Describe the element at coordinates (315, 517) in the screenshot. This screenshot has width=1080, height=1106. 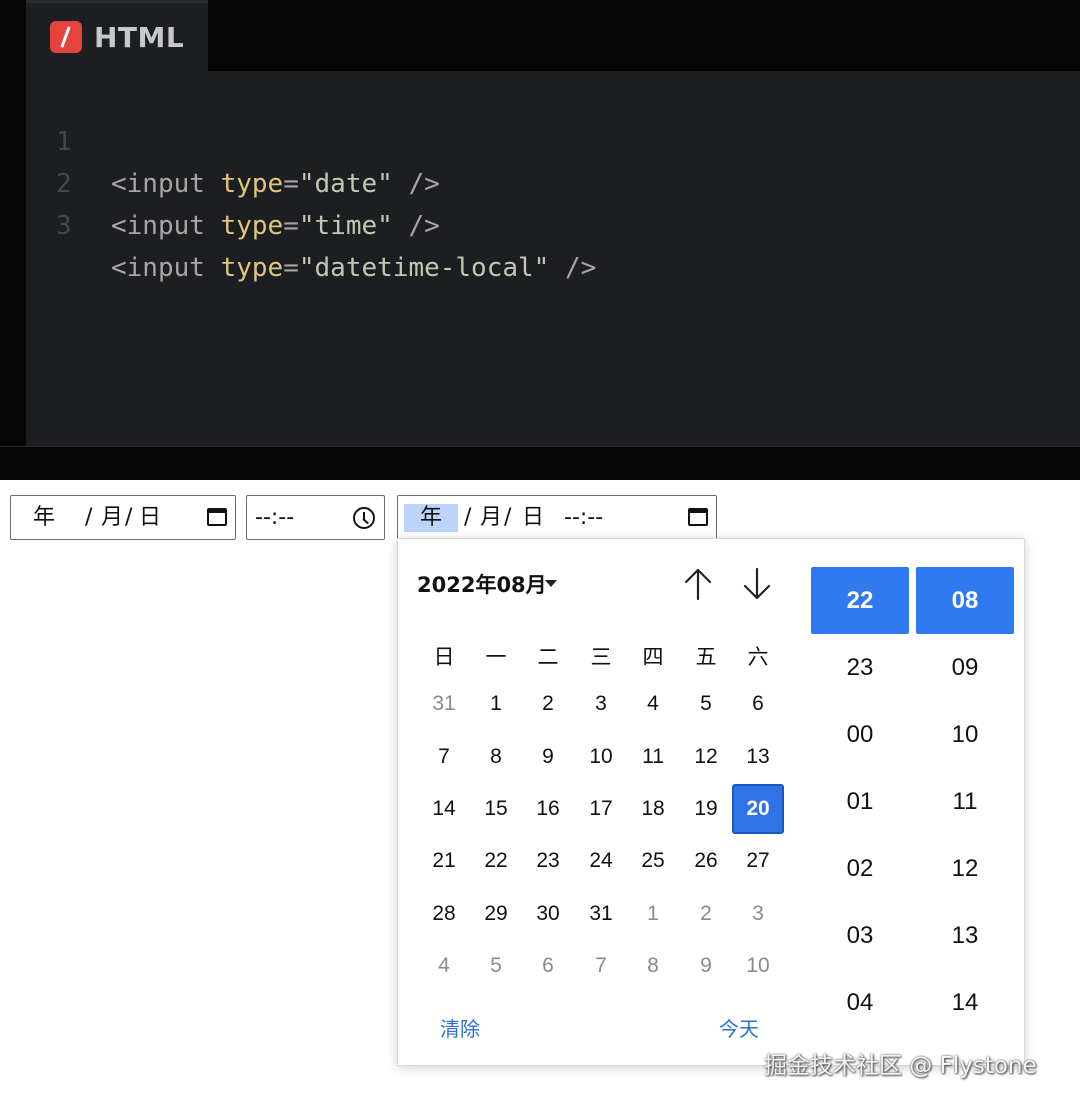
I see `time-input: --:--` at that location.